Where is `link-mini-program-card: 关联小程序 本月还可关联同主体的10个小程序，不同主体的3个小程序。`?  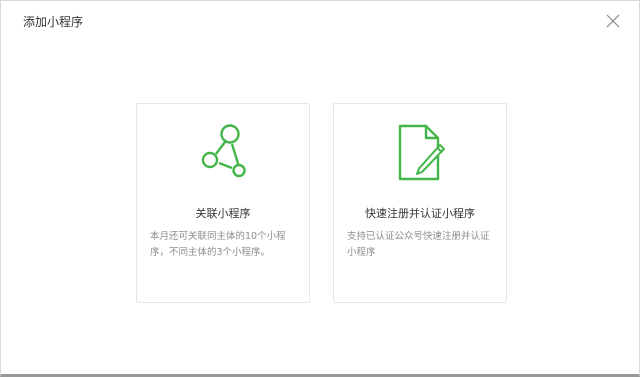 link-mini-program-card: 关联小程序 本月还可关联同主体的10个小程序，不同主体的3个小程序。 is located at coordinates (223, 203).